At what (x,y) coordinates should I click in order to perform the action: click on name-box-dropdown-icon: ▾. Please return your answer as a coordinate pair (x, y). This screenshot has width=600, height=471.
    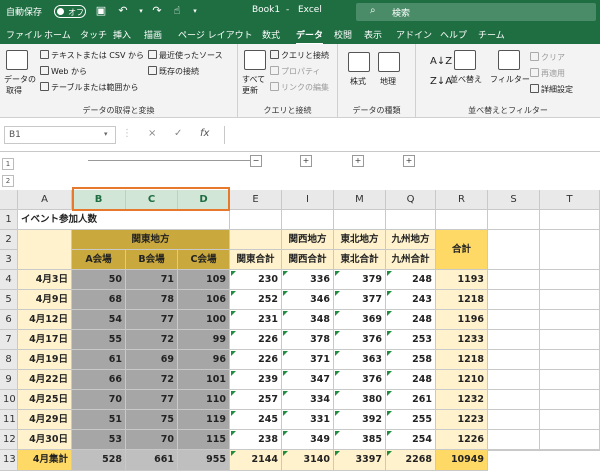
    Looking at the image, I should click on (106, 134).